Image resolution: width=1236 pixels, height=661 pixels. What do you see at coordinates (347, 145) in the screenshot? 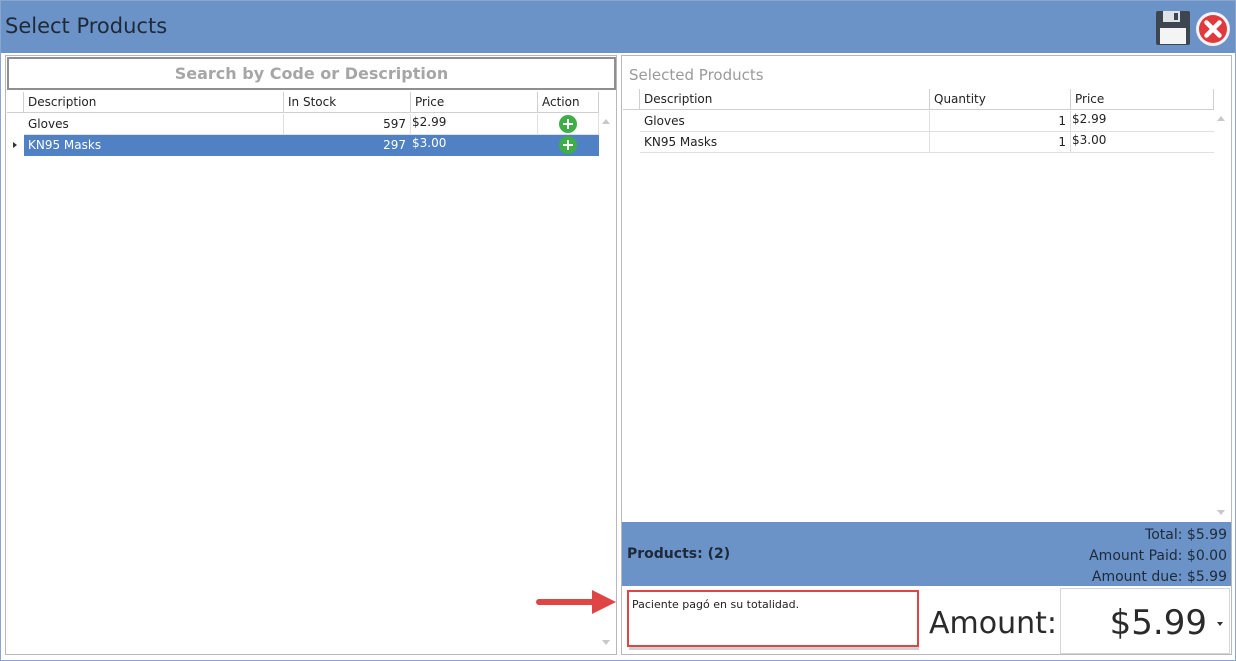
I see `cell-in-stock: 297` at bounding box center [347, 145].